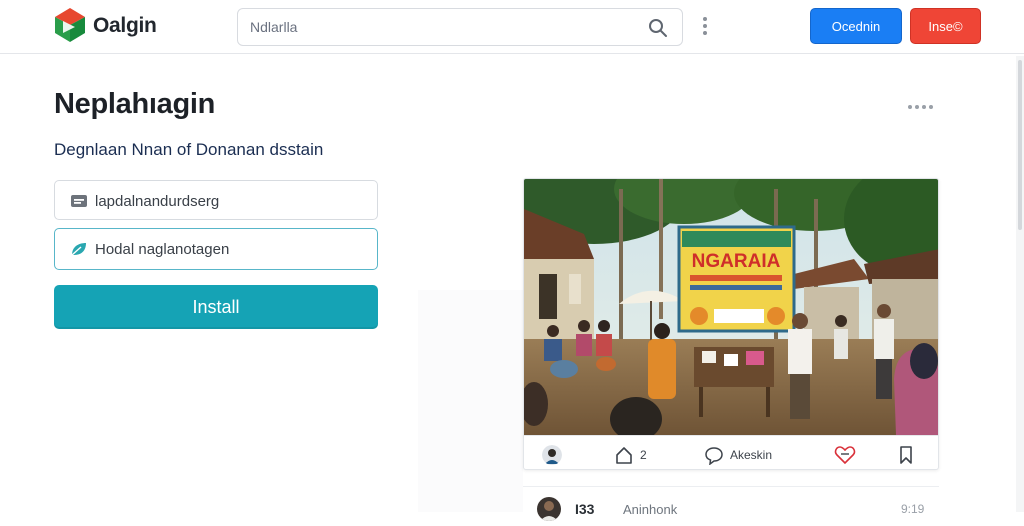  Describe the element at coordinates (643, 455) in the screenshot. I see `like-count: 2` at that location.